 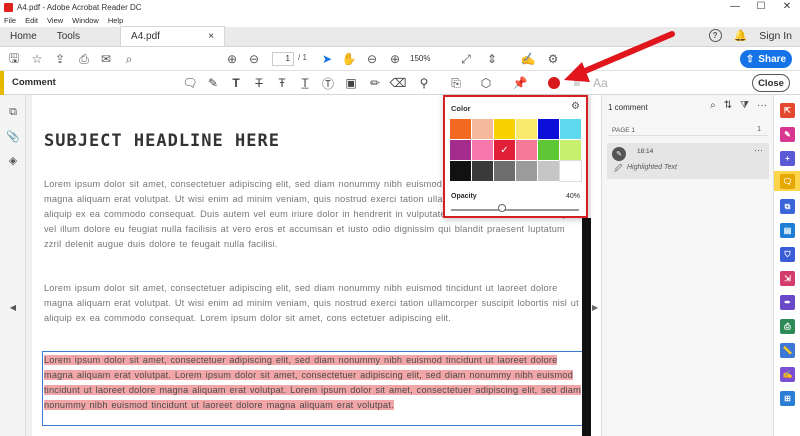 I want to click on comments-page-count: 1, so click(x=759, y=129).